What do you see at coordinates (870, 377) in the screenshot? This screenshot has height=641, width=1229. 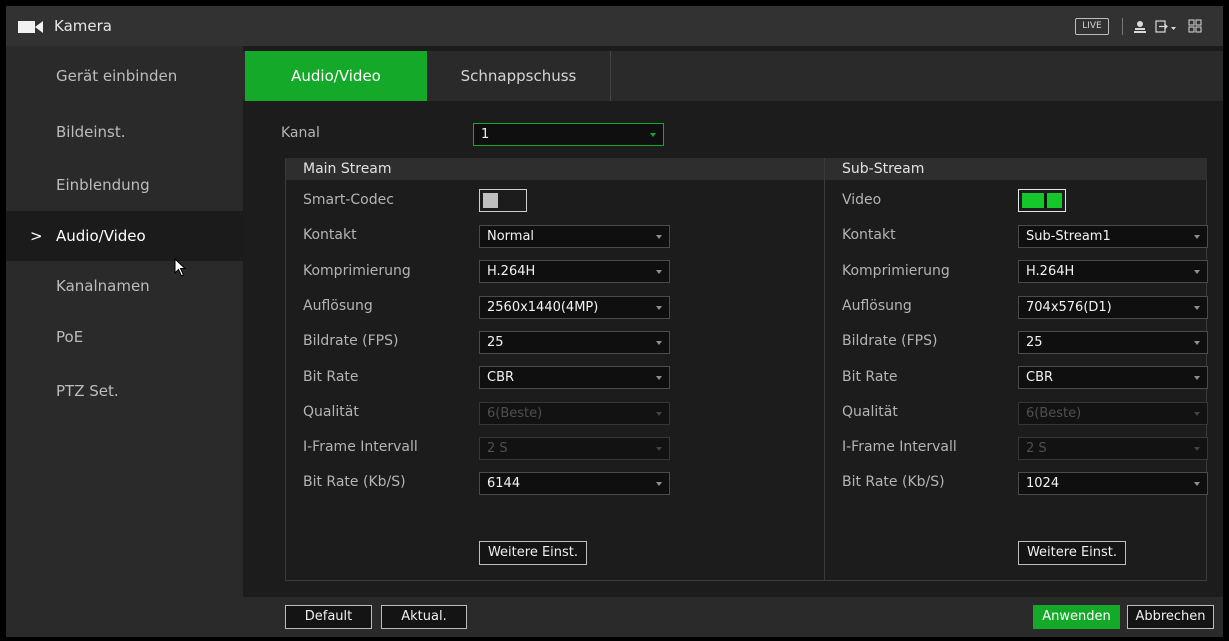 I see `sub-bitrate-type-label: Bit Rate` at bounding box center [870, 377].